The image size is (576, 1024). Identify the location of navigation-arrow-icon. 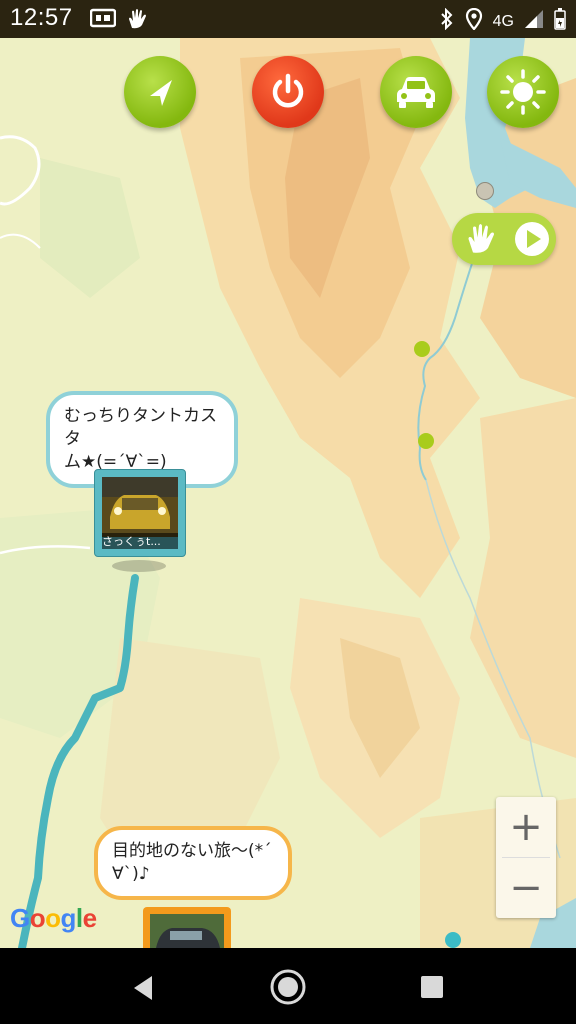
(161, 93).